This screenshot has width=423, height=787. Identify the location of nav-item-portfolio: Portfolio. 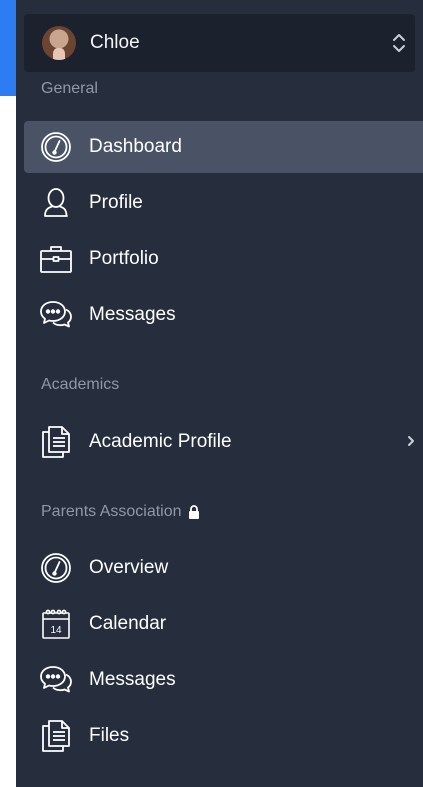
(223, 259).